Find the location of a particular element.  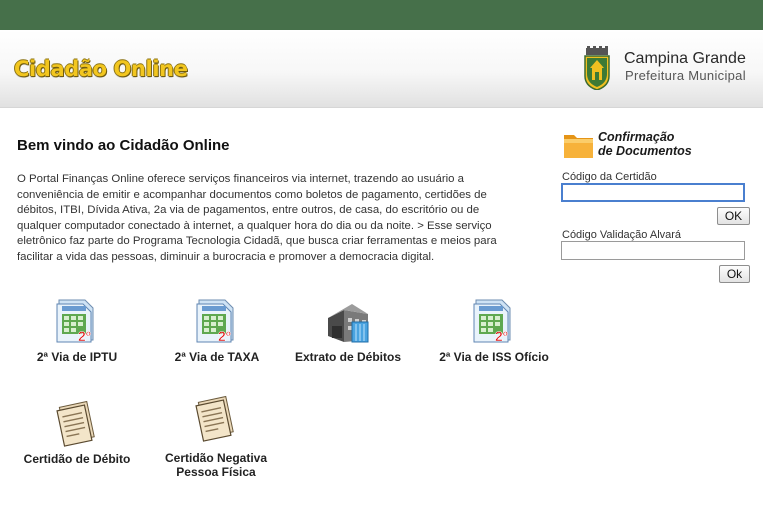

page-title: Bem vindo ao Cidadão Online is located at coordinates (123, 145).